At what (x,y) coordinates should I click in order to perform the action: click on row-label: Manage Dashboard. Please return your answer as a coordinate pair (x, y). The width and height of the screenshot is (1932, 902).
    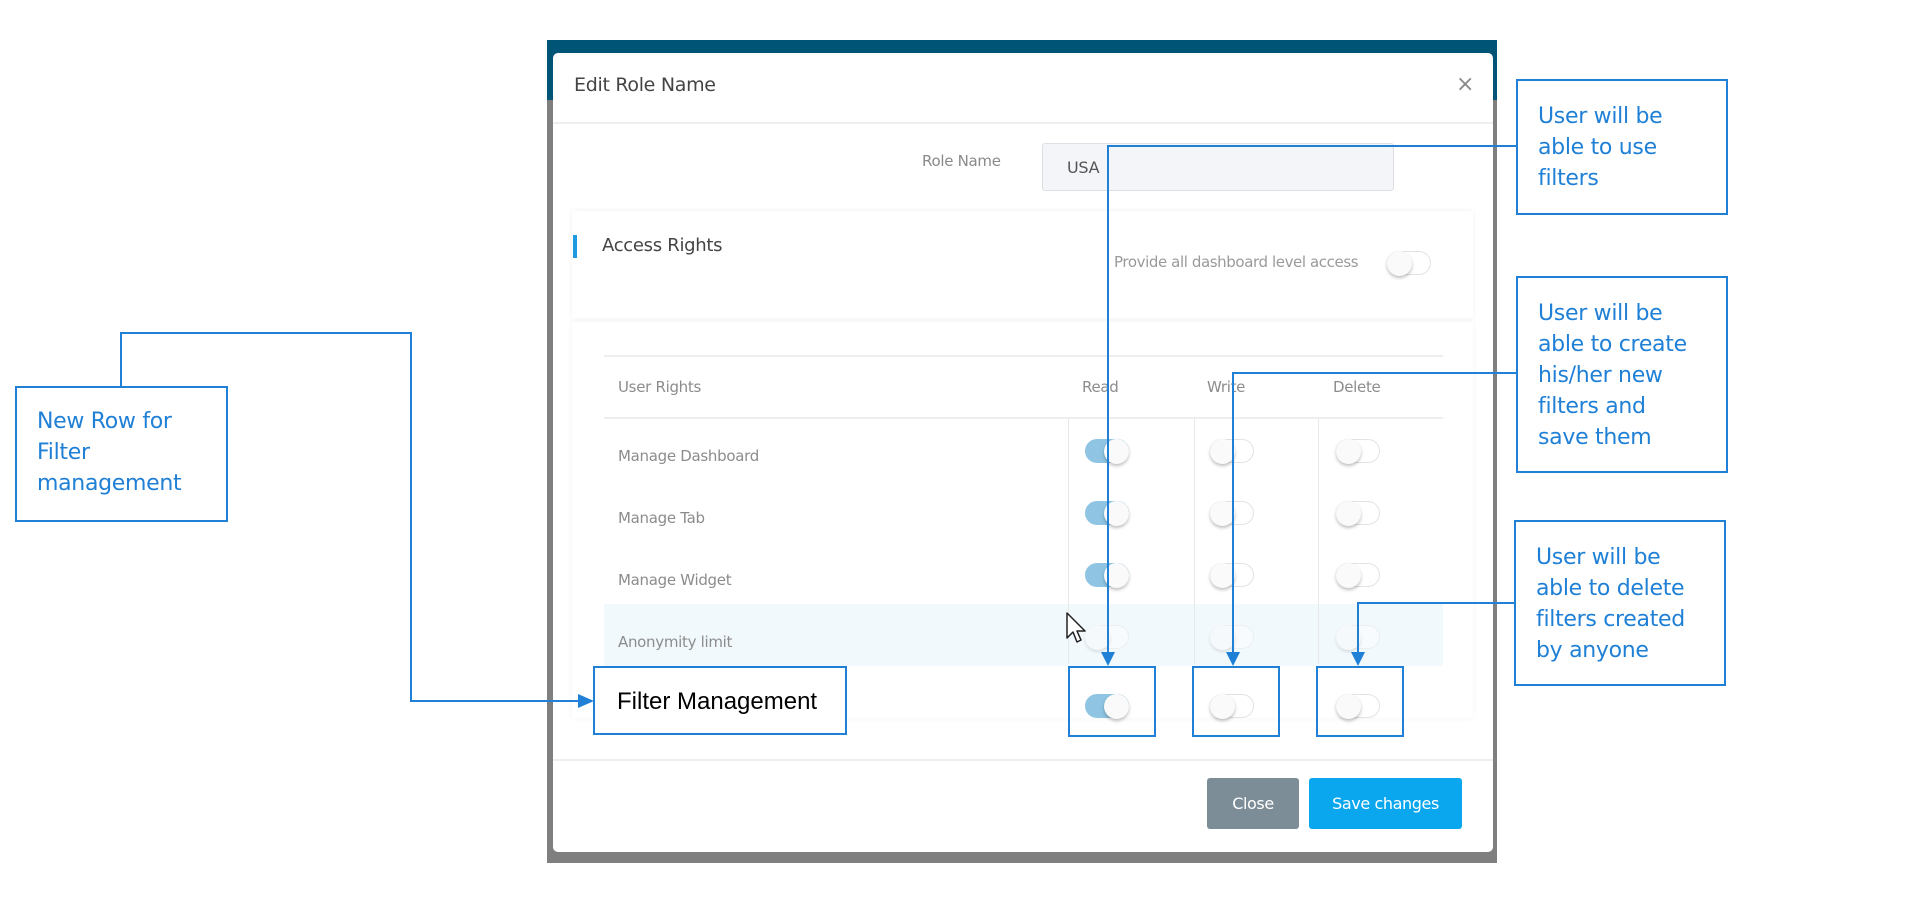
    Looking at the image, I should click on (688, 456).